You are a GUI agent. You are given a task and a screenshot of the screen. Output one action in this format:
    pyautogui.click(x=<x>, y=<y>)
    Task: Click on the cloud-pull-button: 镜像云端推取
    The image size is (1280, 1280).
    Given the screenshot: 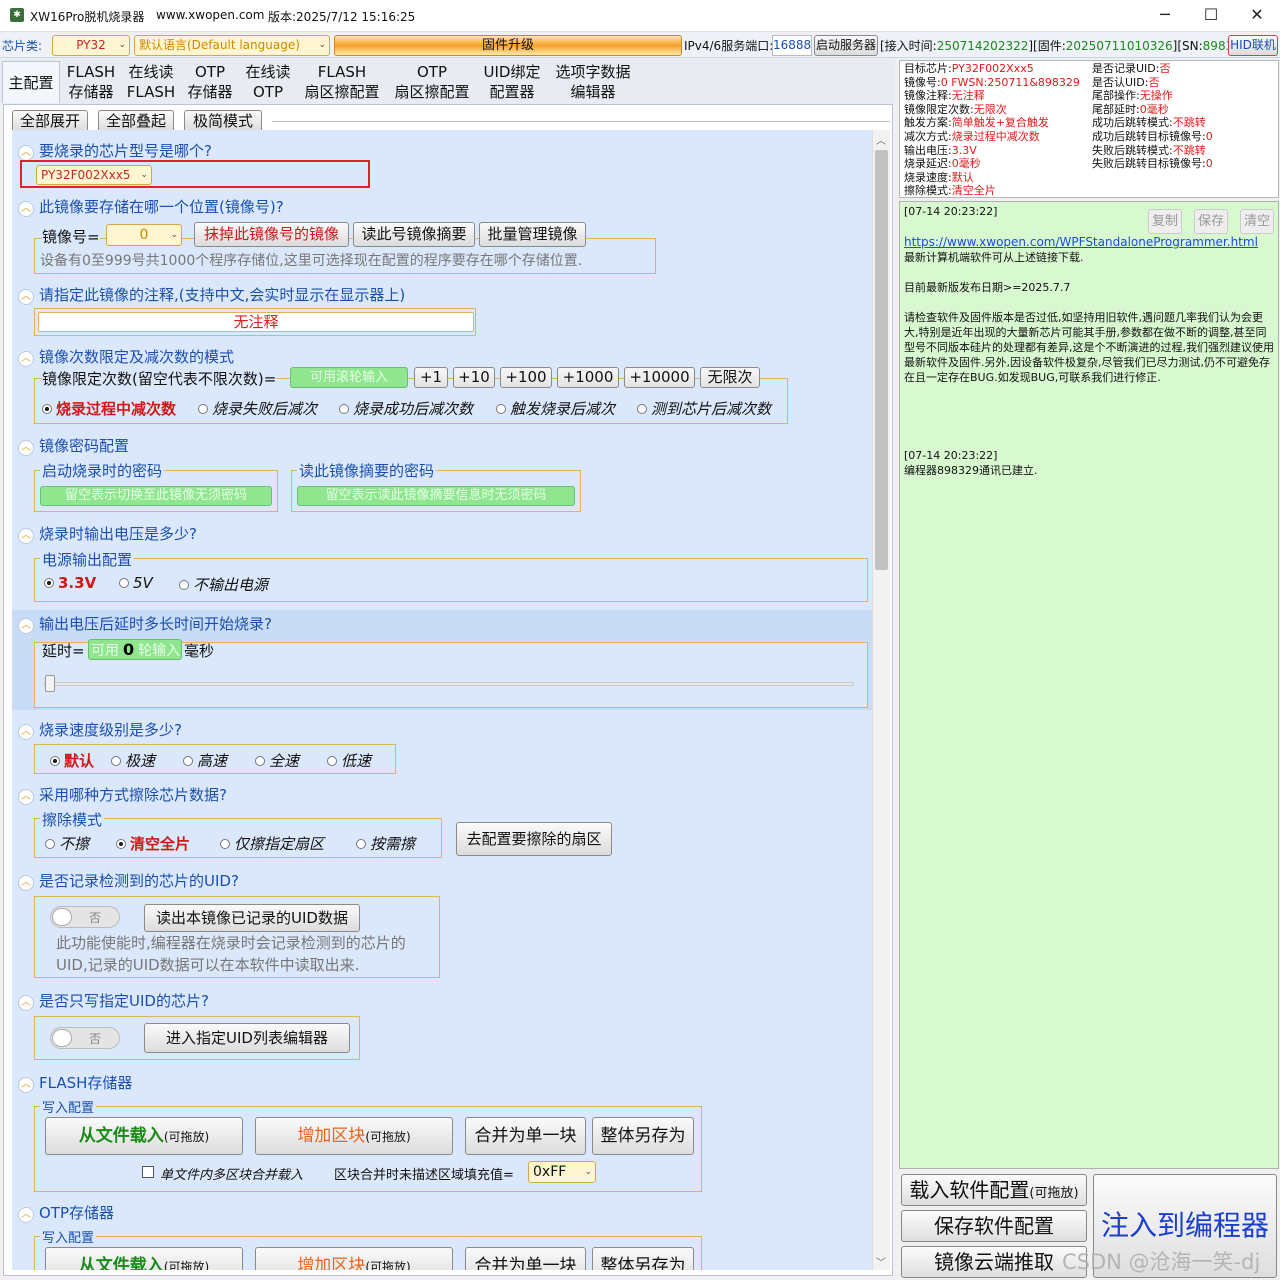 What is the action you would take?
    pyautogui.click(x=994, y=1262)
    